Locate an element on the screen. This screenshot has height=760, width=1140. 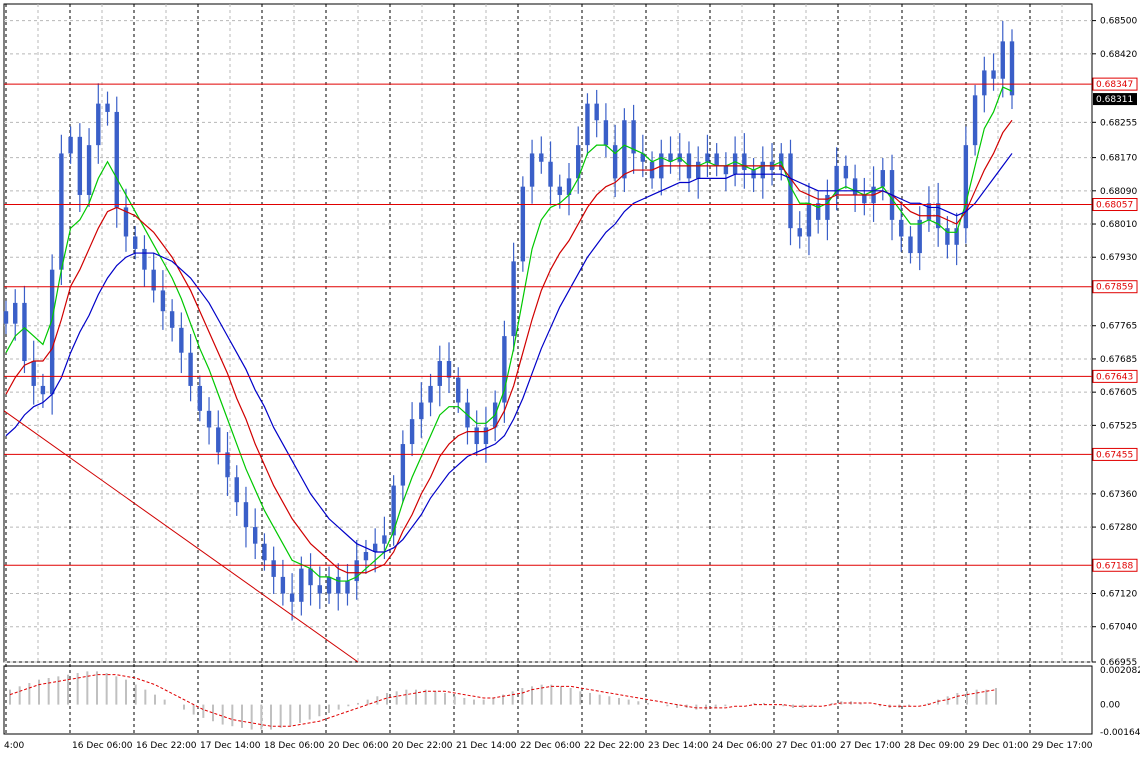
time-axis-label: 27 Dec 17:00 is located at coordinates (870, 746).